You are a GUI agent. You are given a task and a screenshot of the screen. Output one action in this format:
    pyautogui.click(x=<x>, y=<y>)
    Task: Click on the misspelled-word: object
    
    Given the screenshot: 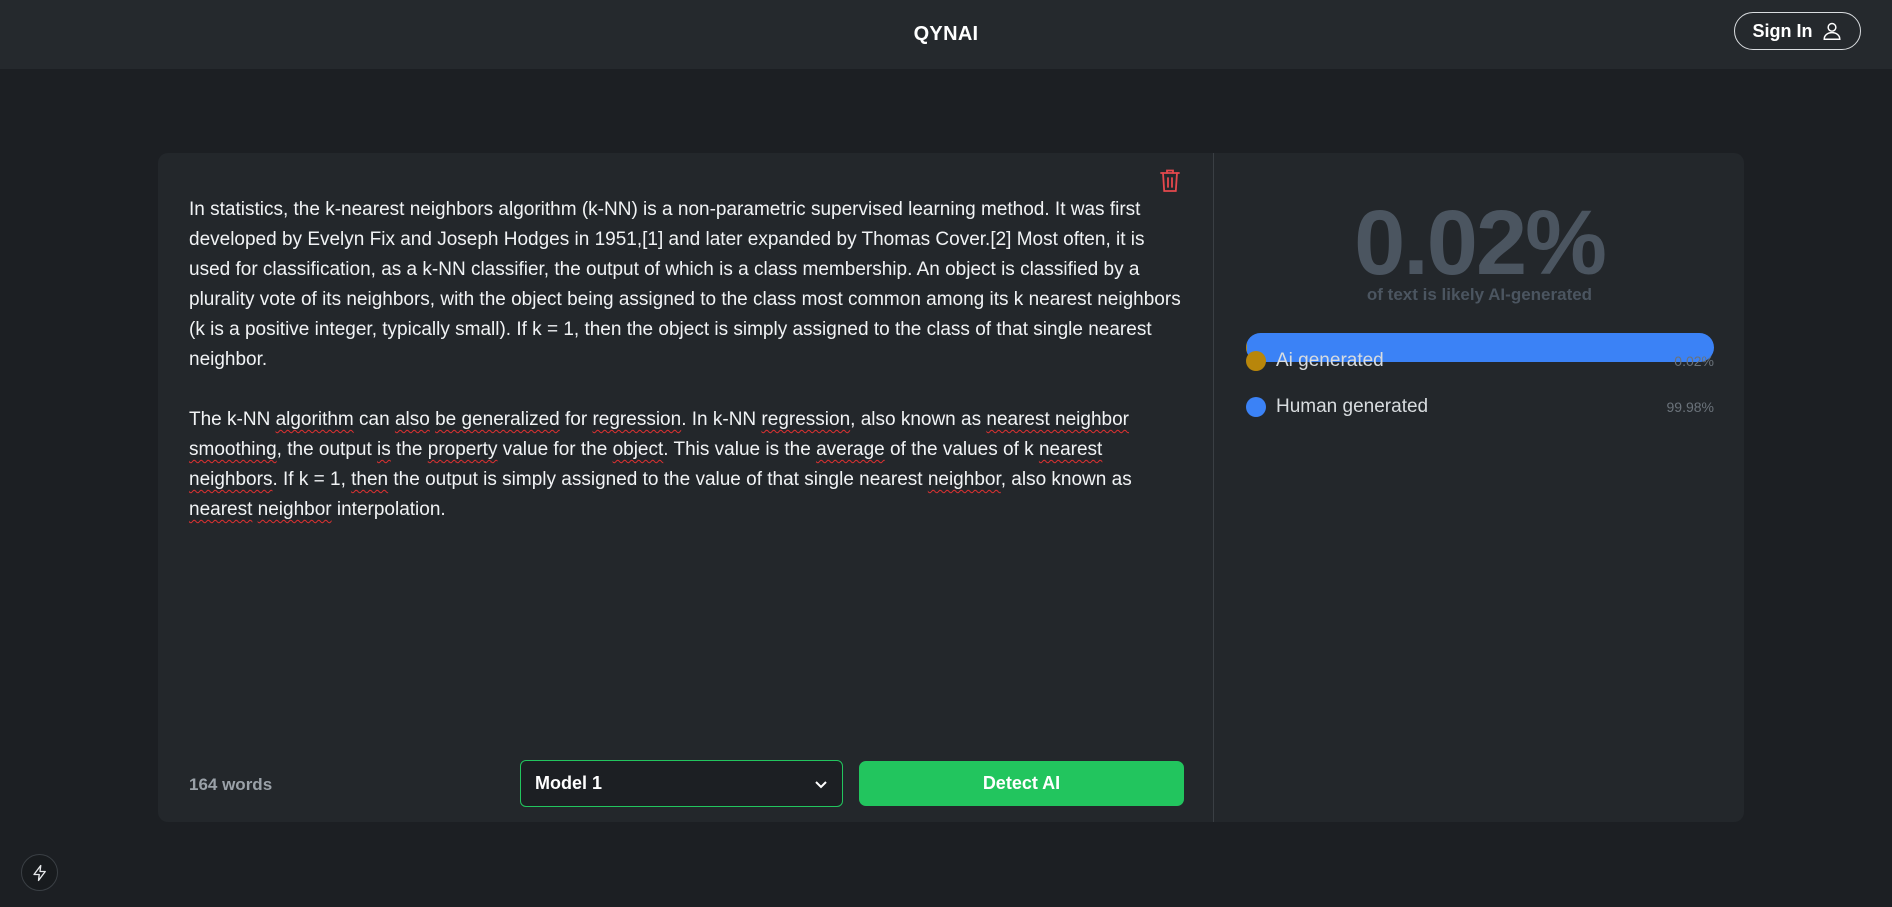 What is the action you would take?
    pyautogui.click(x=638, y=449)
    